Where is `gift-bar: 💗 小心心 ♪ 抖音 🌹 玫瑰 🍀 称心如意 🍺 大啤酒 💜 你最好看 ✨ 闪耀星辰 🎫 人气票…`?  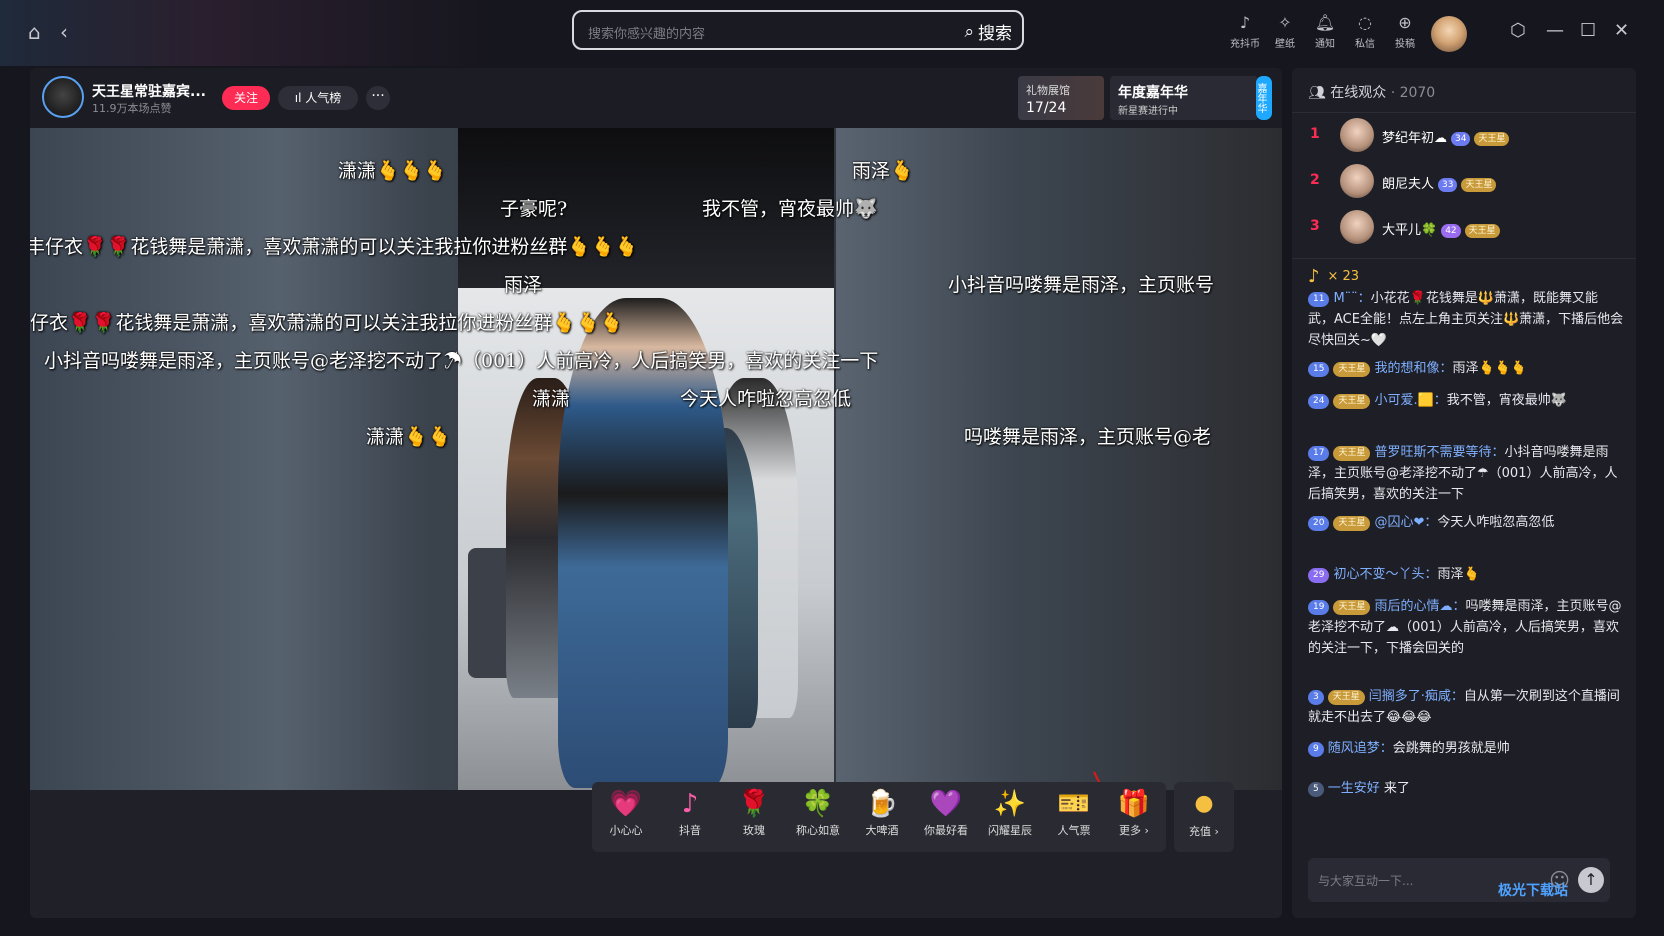 gift-bar: 💗 小心心 ♪ 抖音 🌹 玫瑰 🍀 称心如意 🍺 大啤酒 💜 你最好看 ✨ 闪耀星辰 🎫 人气票… is located at coordinates (879, 817).